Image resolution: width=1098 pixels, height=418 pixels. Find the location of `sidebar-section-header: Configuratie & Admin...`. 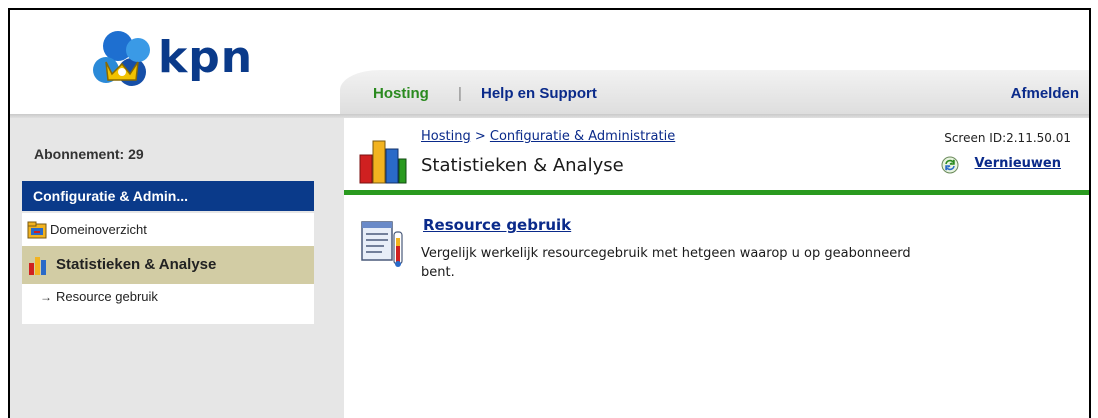

sidebar-section-header: Configuratie & Admin... is located at coordinates (168, 196).